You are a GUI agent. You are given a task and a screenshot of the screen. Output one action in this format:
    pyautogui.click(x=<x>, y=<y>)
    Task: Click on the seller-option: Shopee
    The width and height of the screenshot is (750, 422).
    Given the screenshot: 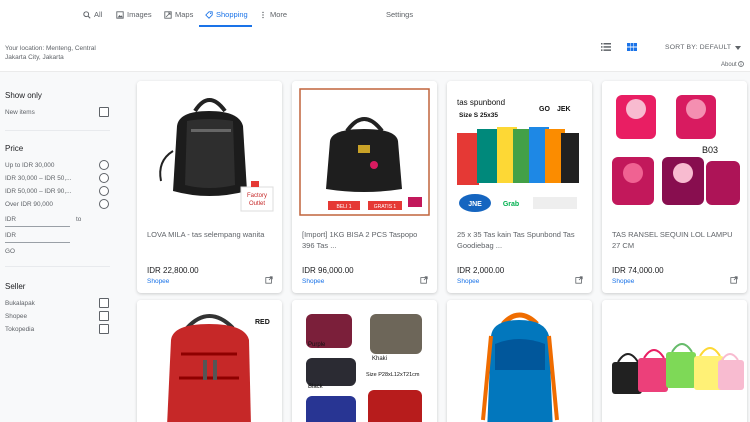 What is the action you would take?
    pyautogui.click(x=16, y=316)
    